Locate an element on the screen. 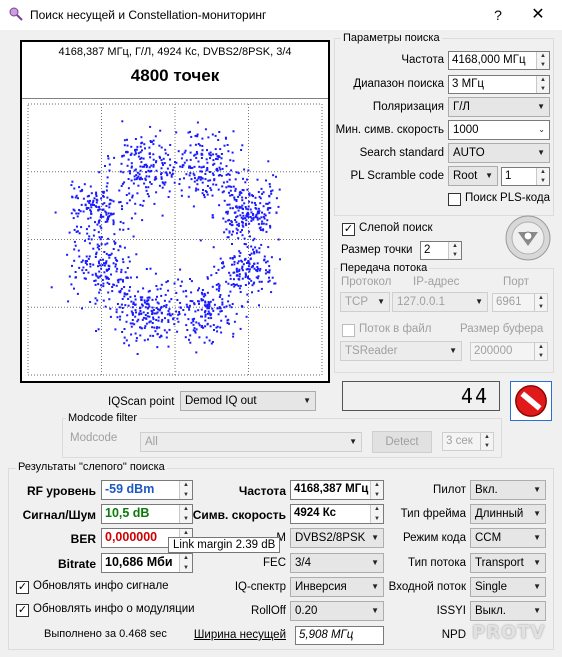  pl-scramble-spinner is located at coordinates (542, 176).